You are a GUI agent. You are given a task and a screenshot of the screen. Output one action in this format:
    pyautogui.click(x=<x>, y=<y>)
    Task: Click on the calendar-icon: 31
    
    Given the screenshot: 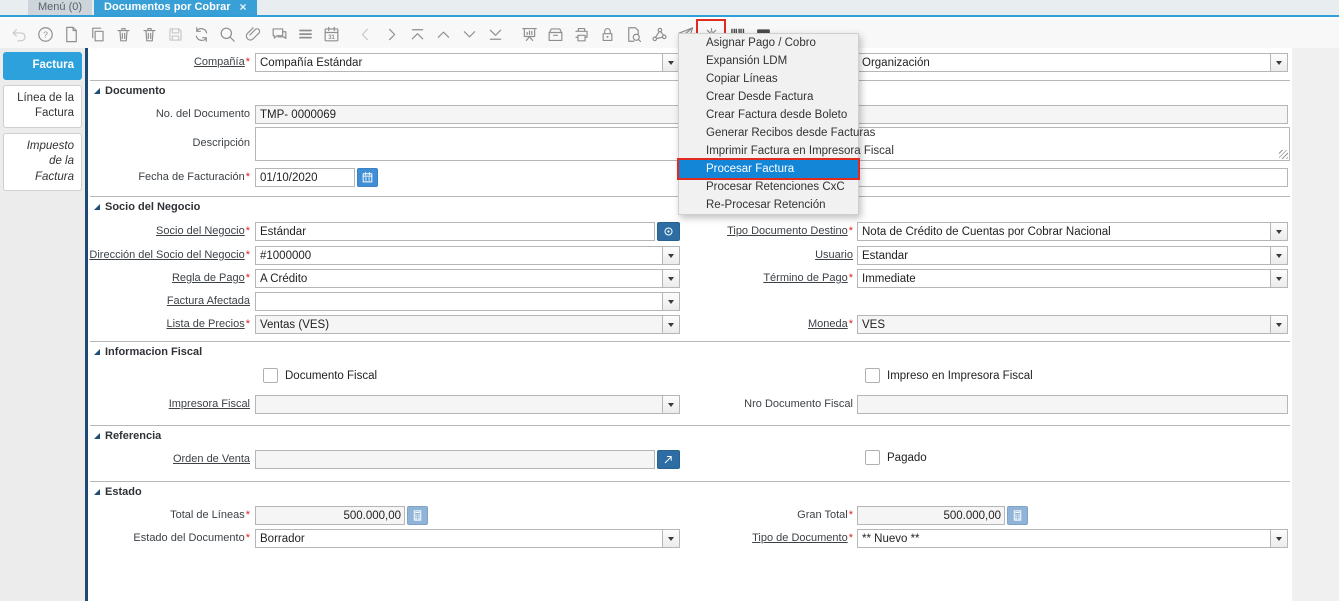 What is the action you would take?
    pyautogui.click(x=331, y=34)
    